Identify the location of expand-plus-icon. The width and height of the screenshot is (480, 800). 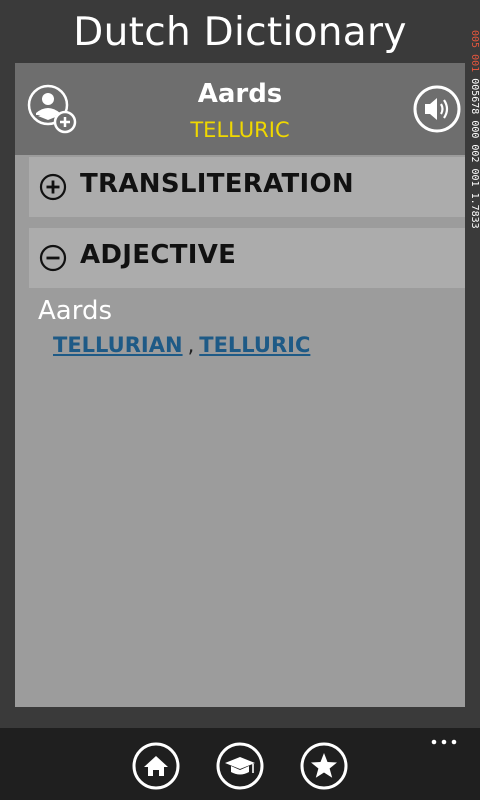
(53, 187).